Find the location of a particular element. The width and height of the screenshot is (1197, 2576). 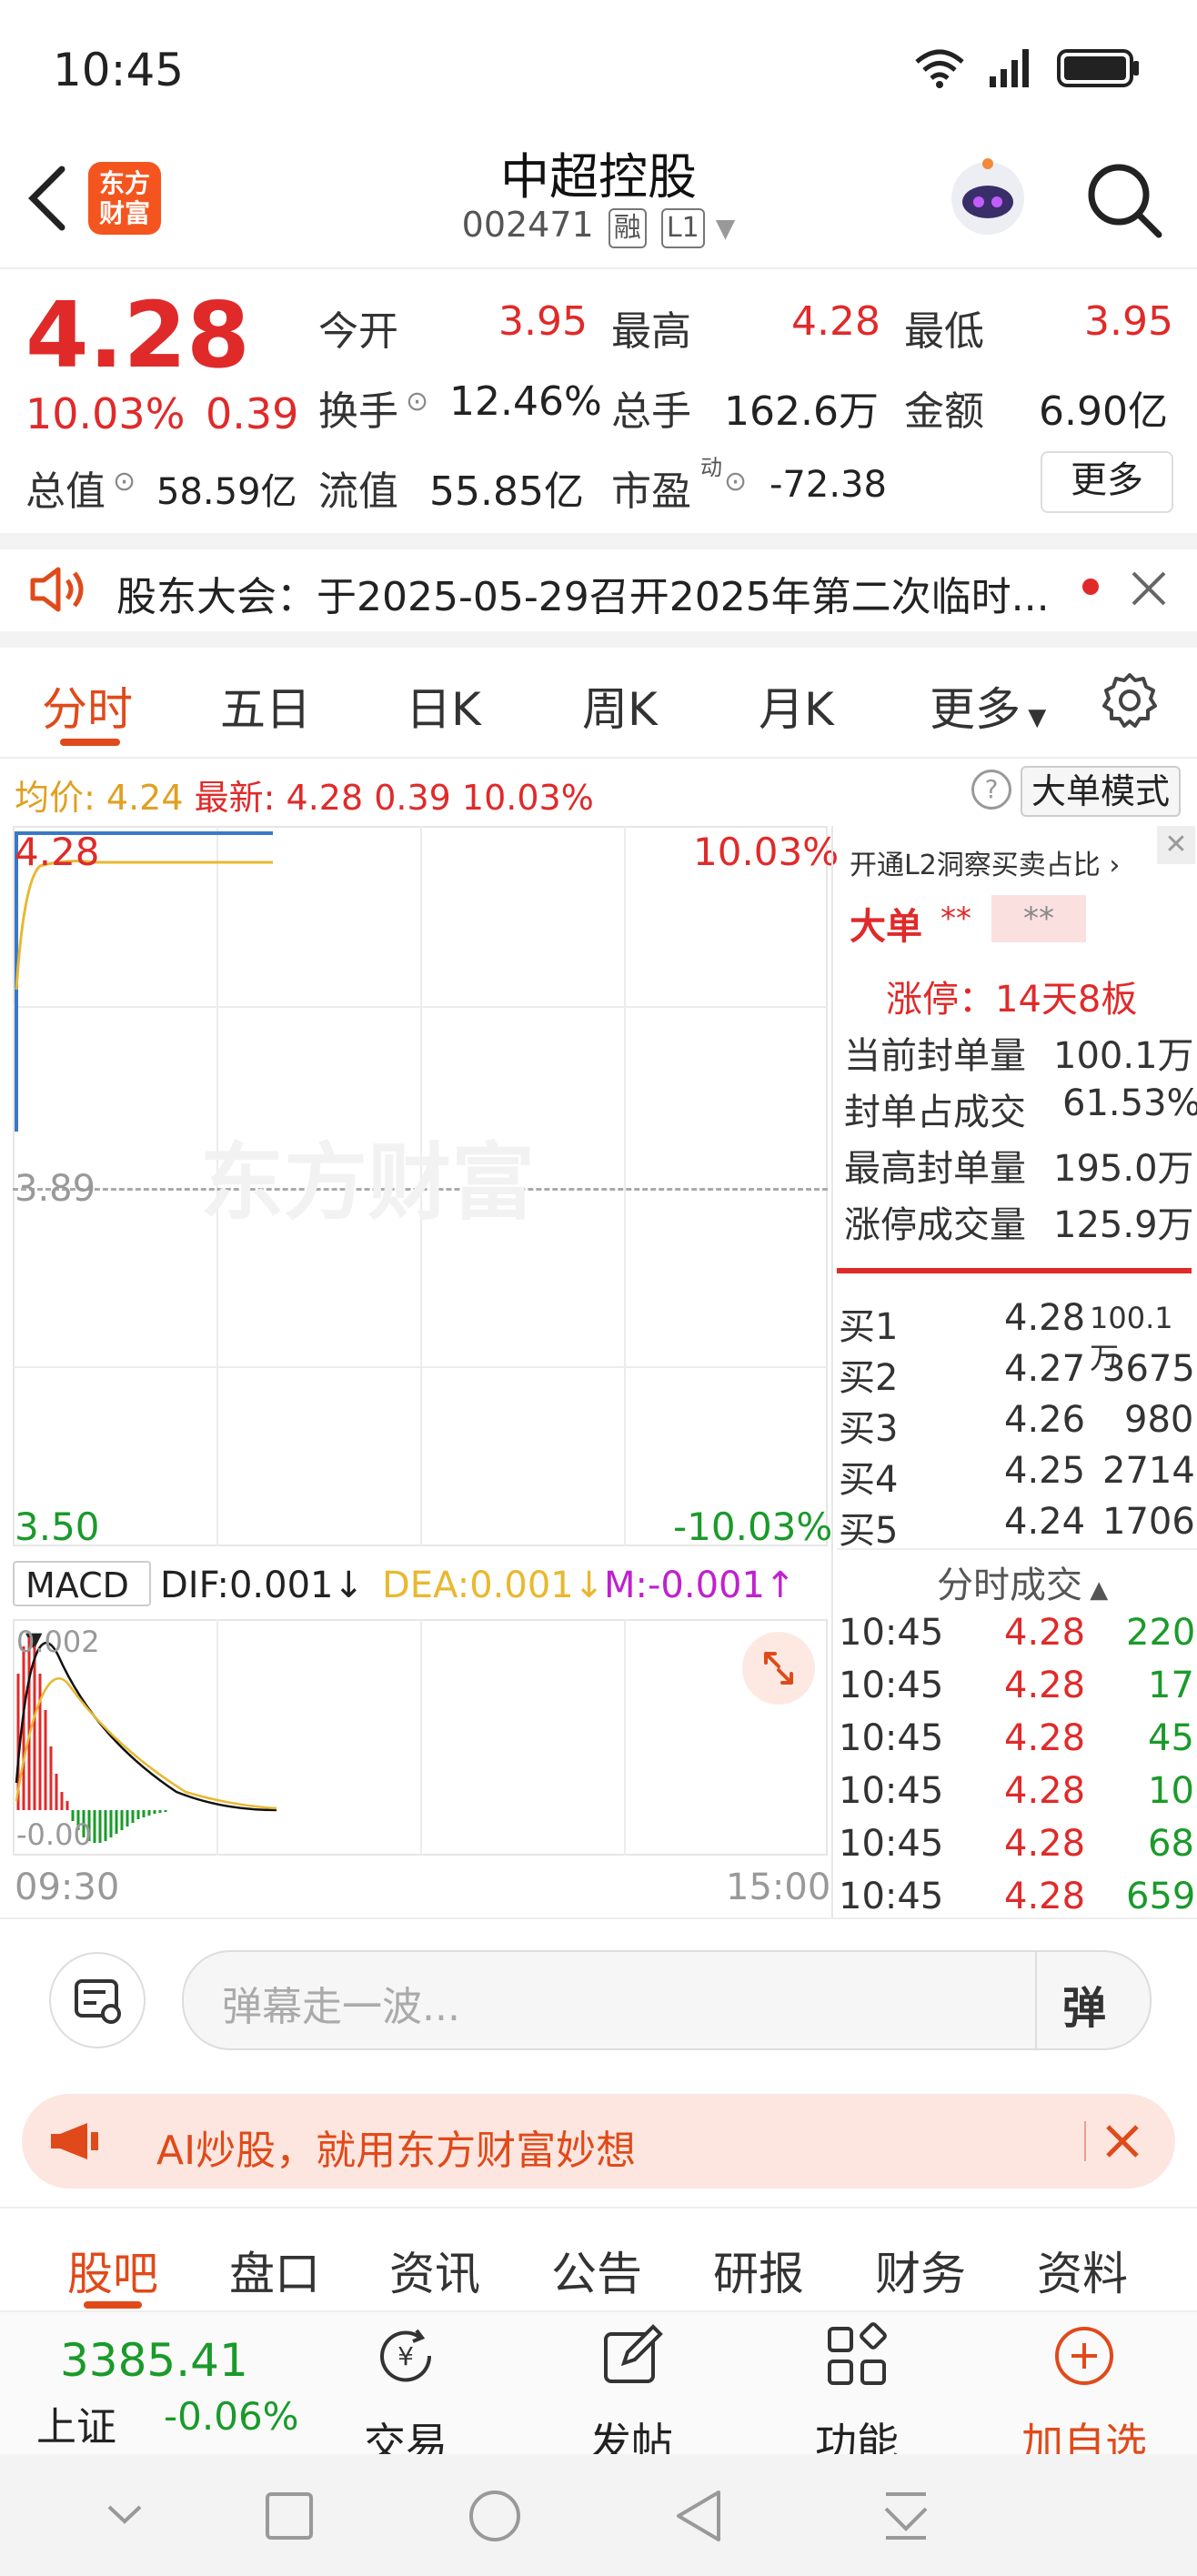

expand-button is located at coordinates (778, 1668).